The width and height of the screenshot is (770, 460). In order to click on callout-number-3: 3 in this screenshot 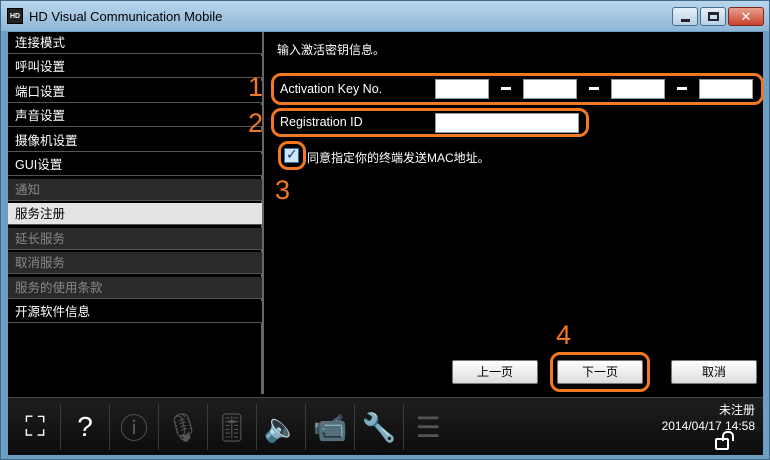, I will do `click(283, 190)`.